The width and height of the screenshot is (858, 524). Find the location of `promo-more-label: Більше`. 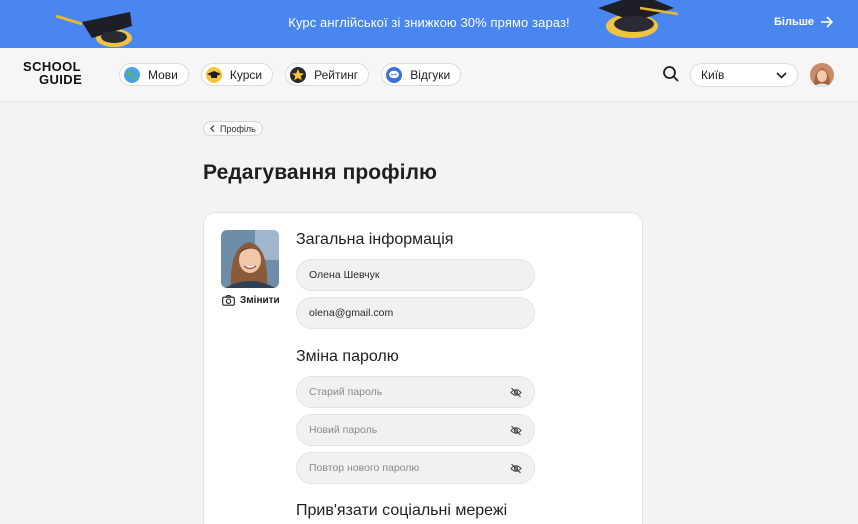

promo-more-label: Більше is located at coordinates (794, 22).